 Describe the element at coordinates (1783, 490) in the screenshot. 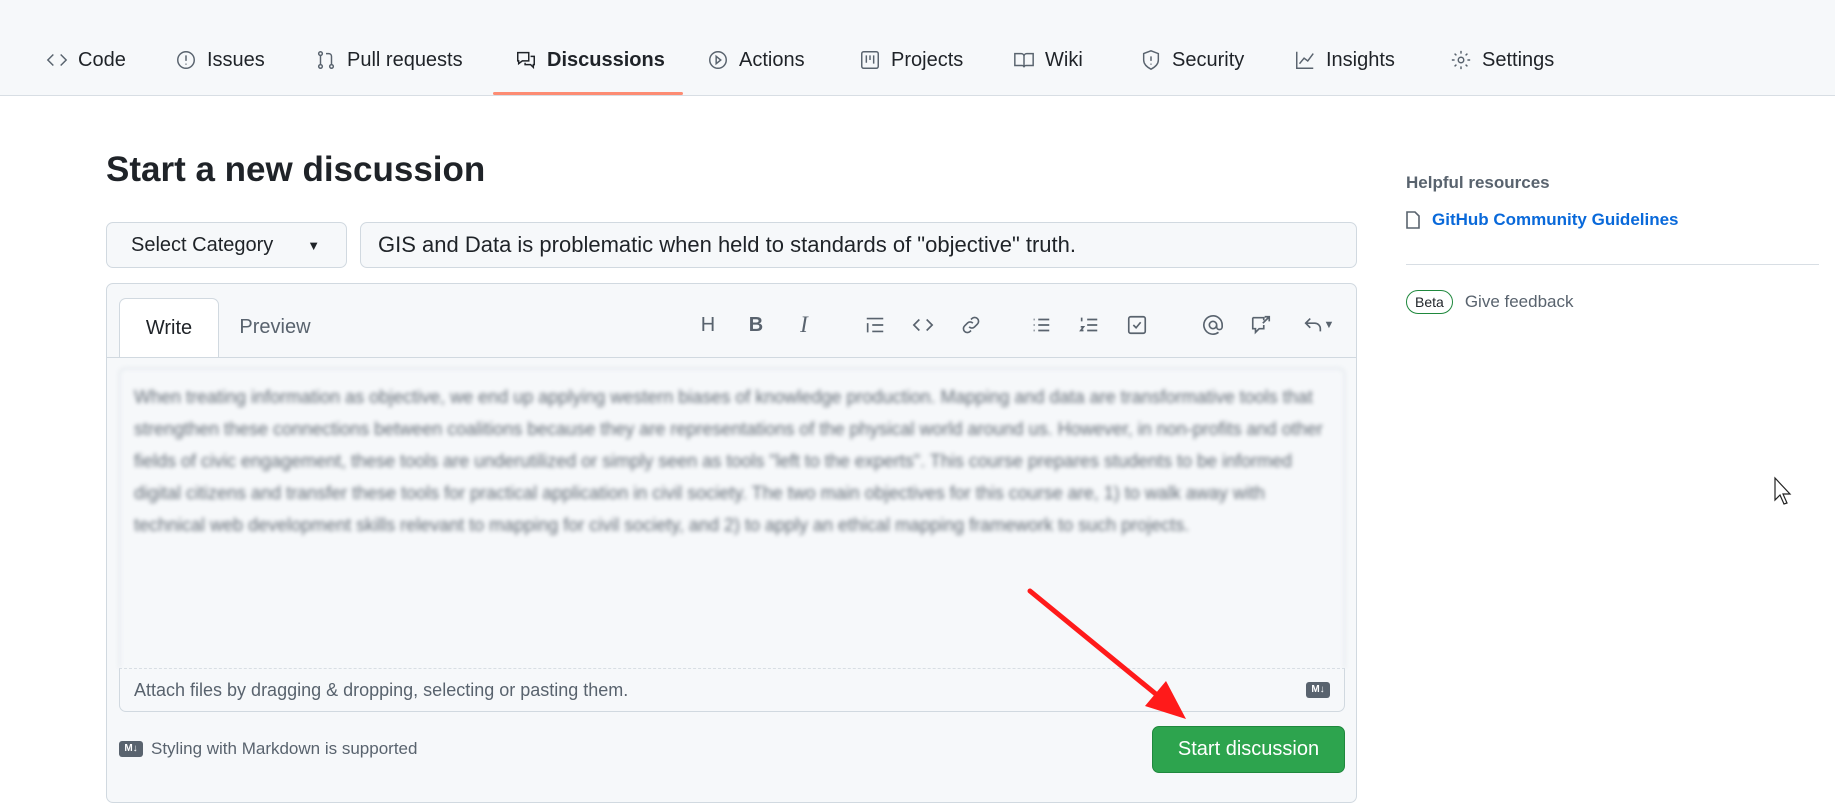

I see `mouse-cursor-icon` at that location.